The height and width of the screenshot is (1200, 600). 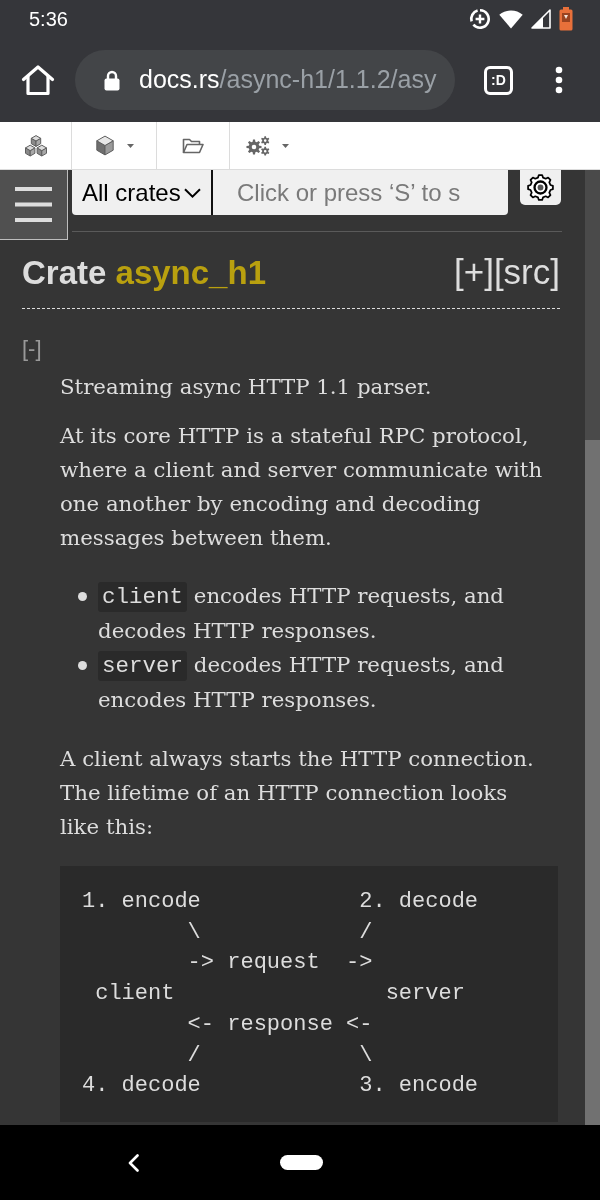 What do you see at coordinates (193, 145) in the screenshot?
I see `folder-icon` at bounding box center [193, 145].